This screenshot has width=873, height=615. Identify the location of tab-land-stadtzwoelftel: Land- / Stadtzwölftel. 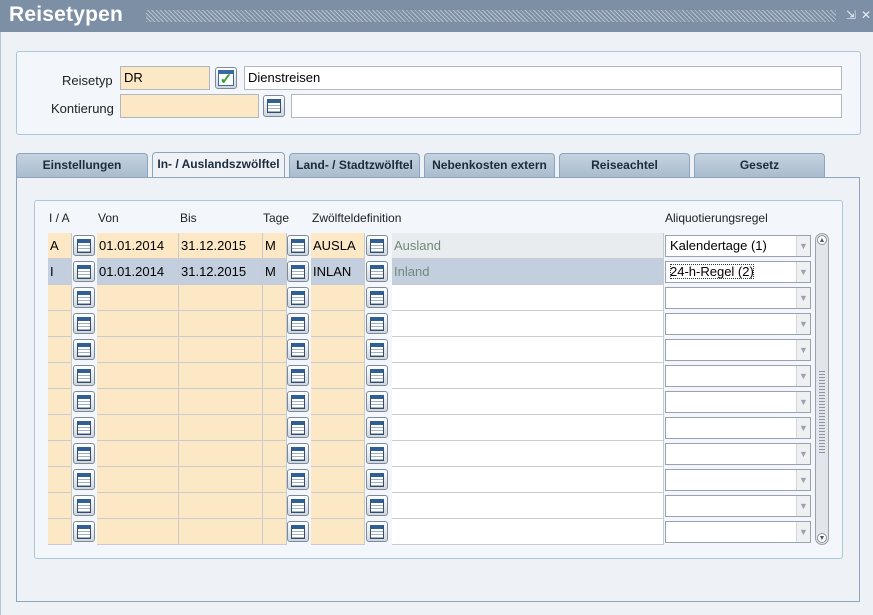
(354, 165).